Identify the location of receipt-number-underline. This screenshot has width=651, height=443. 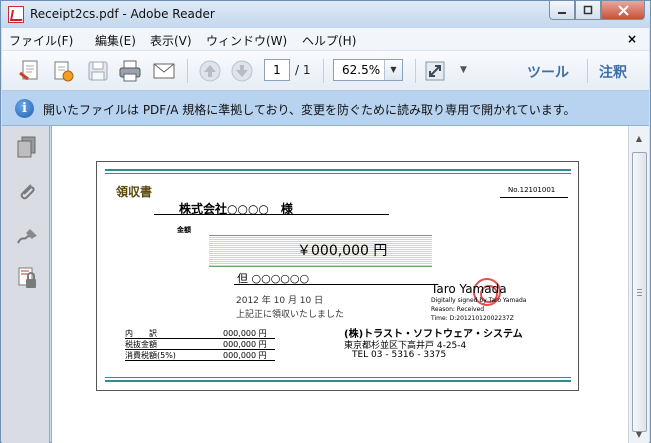
(534, 197).